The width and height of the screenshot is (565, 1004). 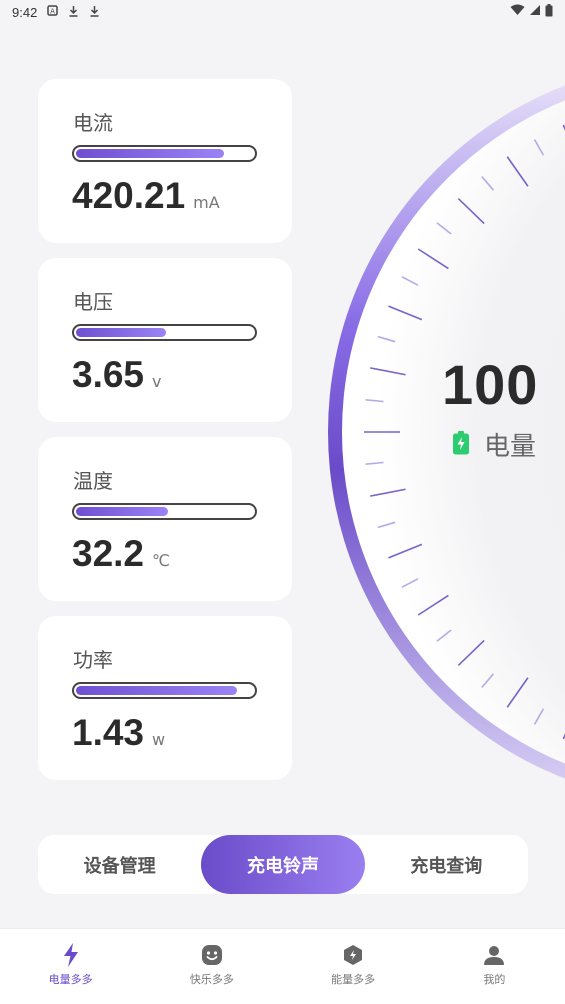 I want to click on bottom-navigation: 电量多多 快乐多多 能量多多 我的, so click(x=282, y=966).